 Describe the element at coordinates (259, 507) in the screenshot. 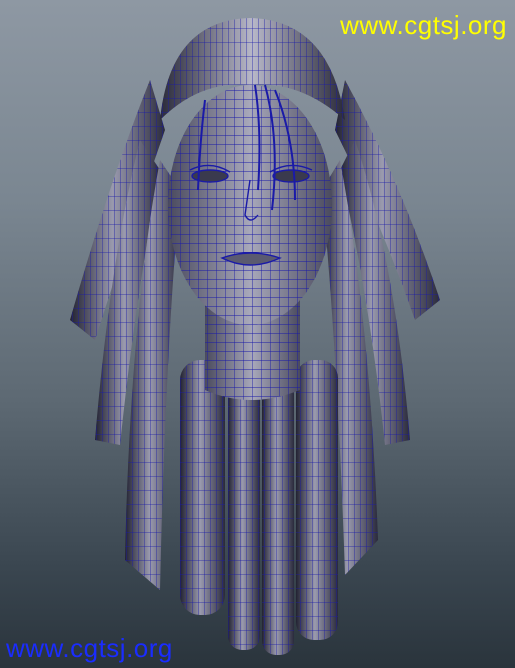

I see `hair-strands-front` at that location.